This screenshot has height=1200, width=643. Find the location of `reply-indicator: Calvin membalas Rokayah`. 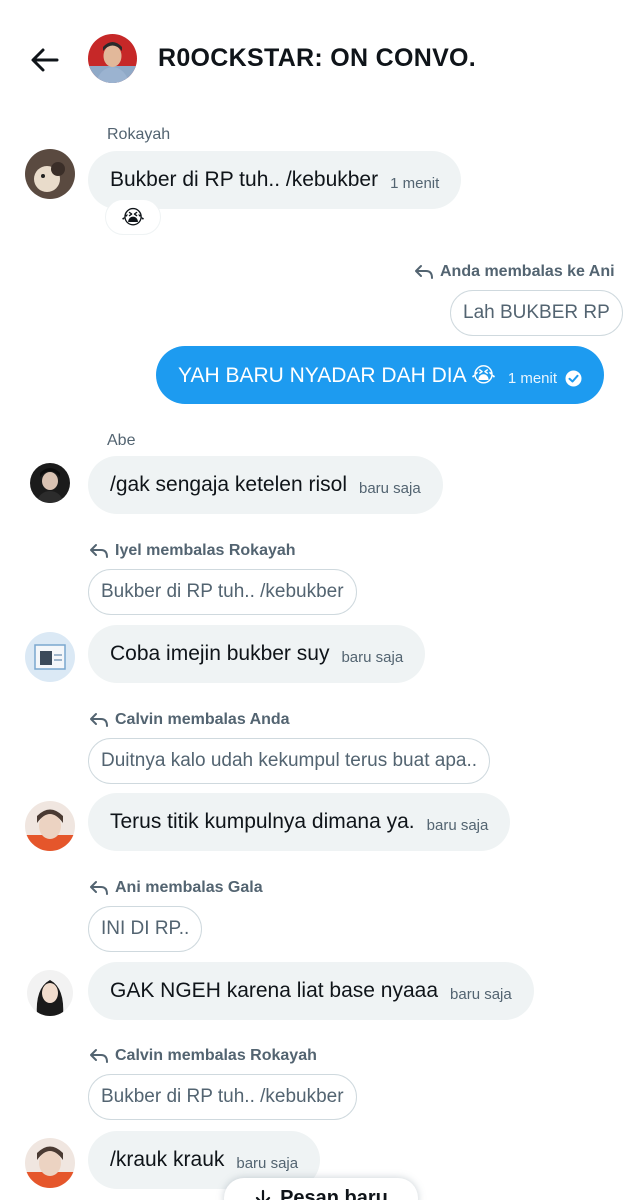

reply-indicator: Calvin membalas Rokayah is located at coordinates (203, 1056).